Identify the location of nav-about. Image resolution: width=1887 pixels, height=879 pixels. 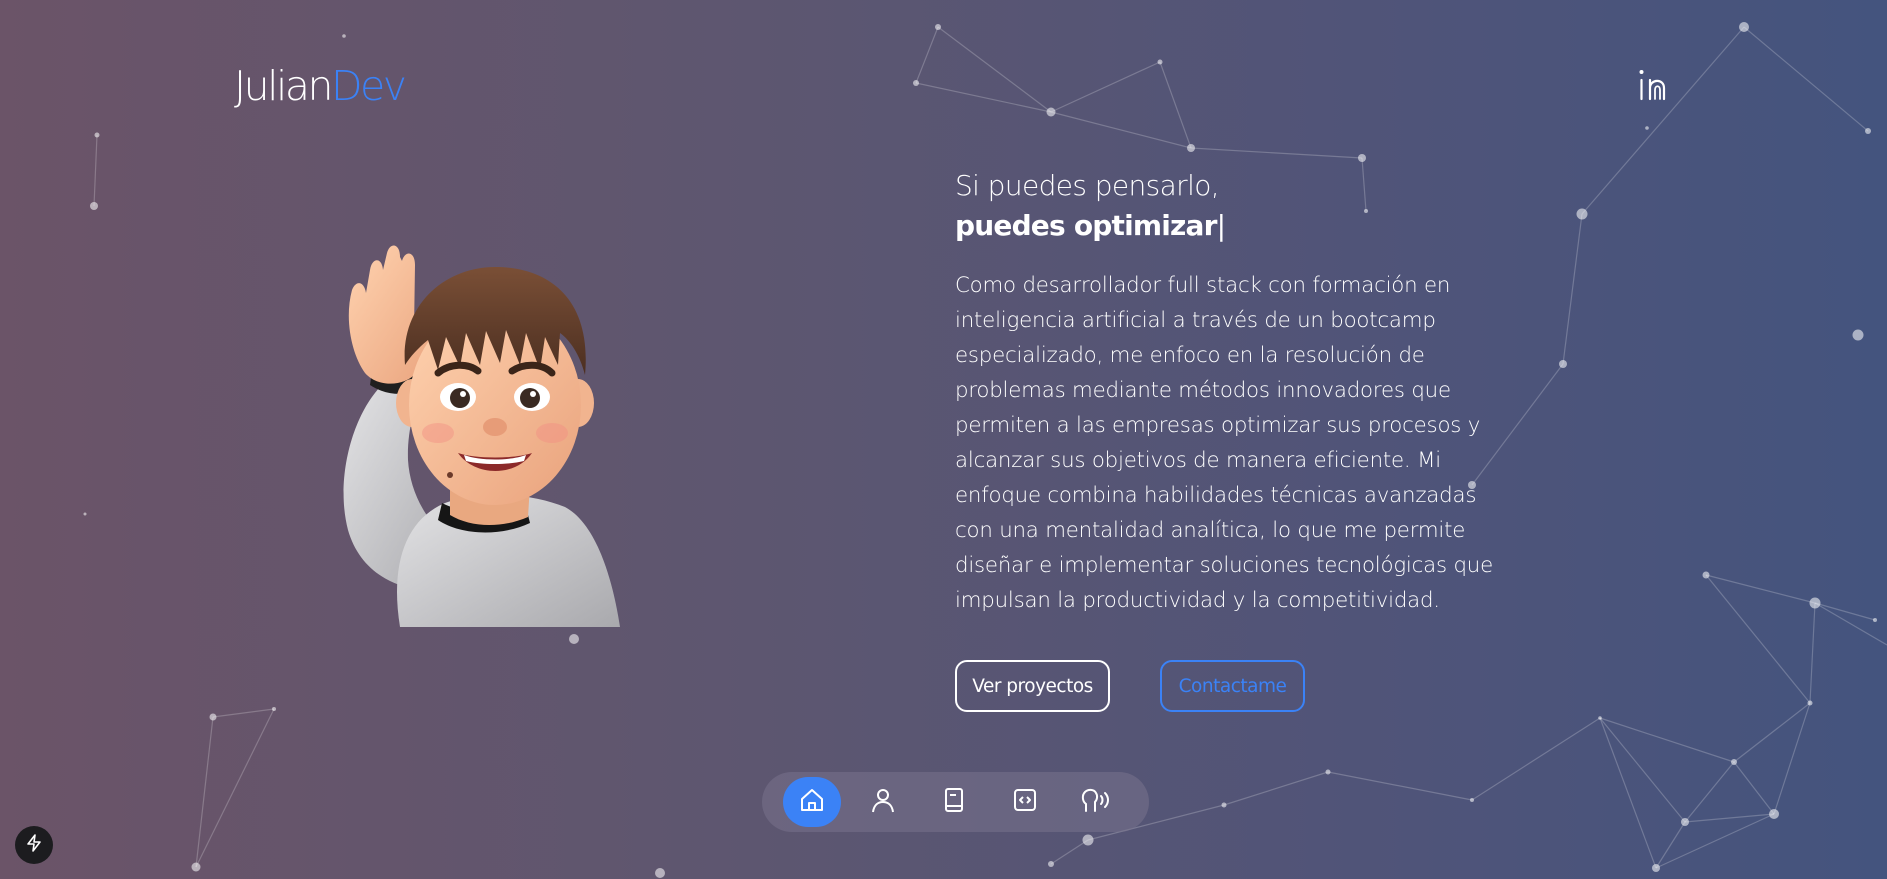
(883, 802).